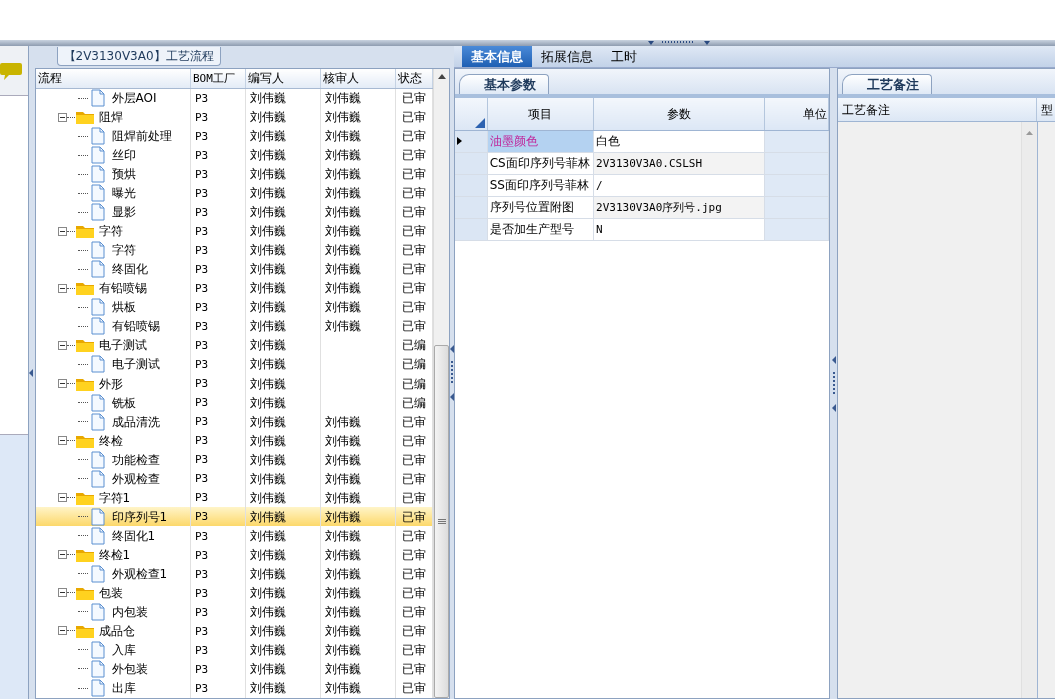  Describe the element at coordinates (123, 174) in the screenshot. I see `tree-node-label: 预烘` at that location.